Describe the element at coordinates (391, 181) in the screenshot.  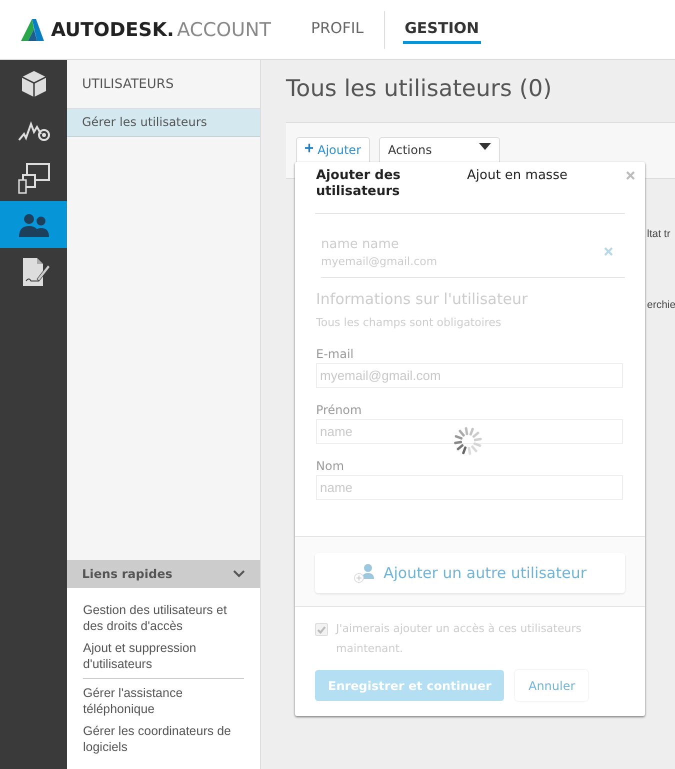
I see `modal-tab: Ajouter des utilisateurs` at that location.